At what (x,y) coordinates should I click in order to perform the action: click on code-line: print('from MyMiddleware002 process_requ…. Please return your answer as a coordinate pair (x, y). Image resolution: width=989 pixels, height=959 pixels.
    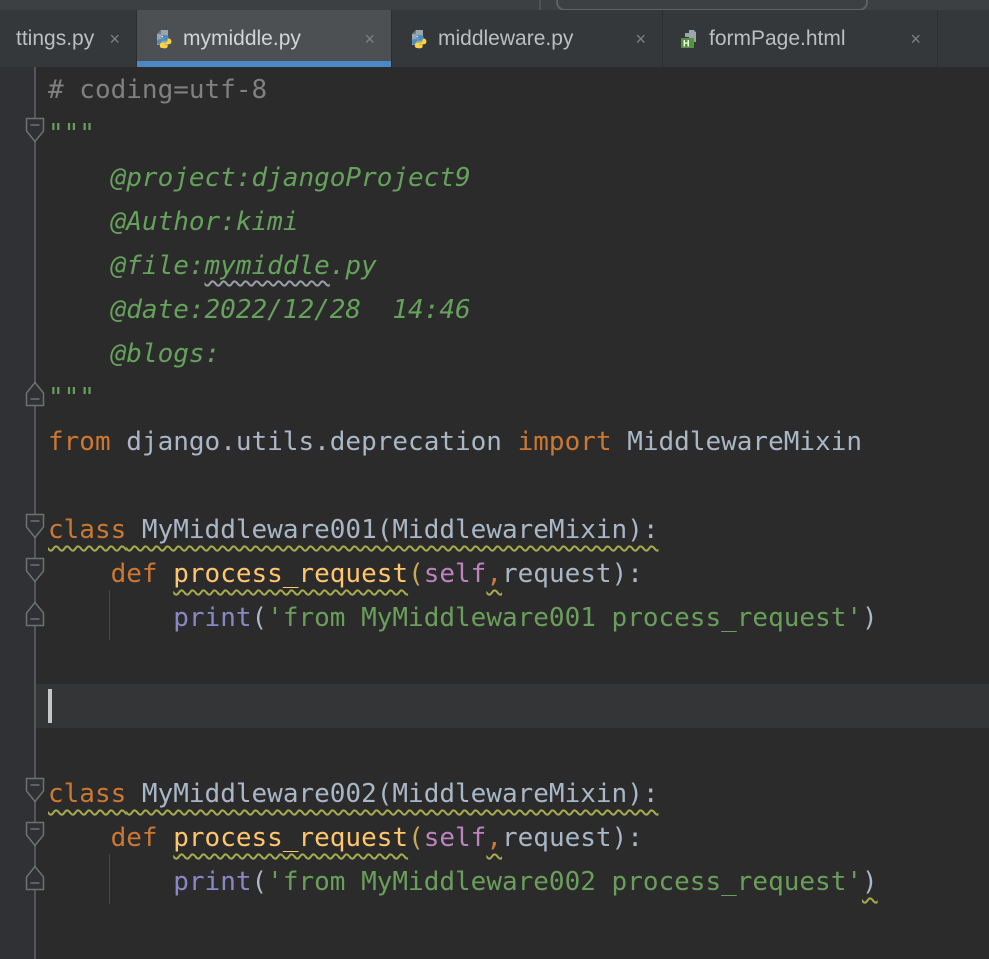
    Looking at the image, I should click on (494, 882).